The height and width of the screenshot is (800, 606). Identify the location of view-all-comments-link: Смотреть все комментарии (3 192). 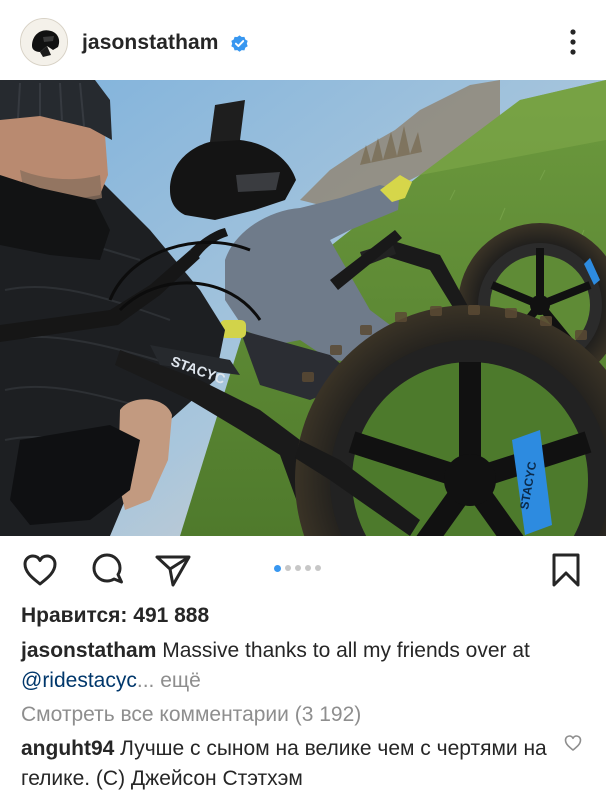
(191, 715).